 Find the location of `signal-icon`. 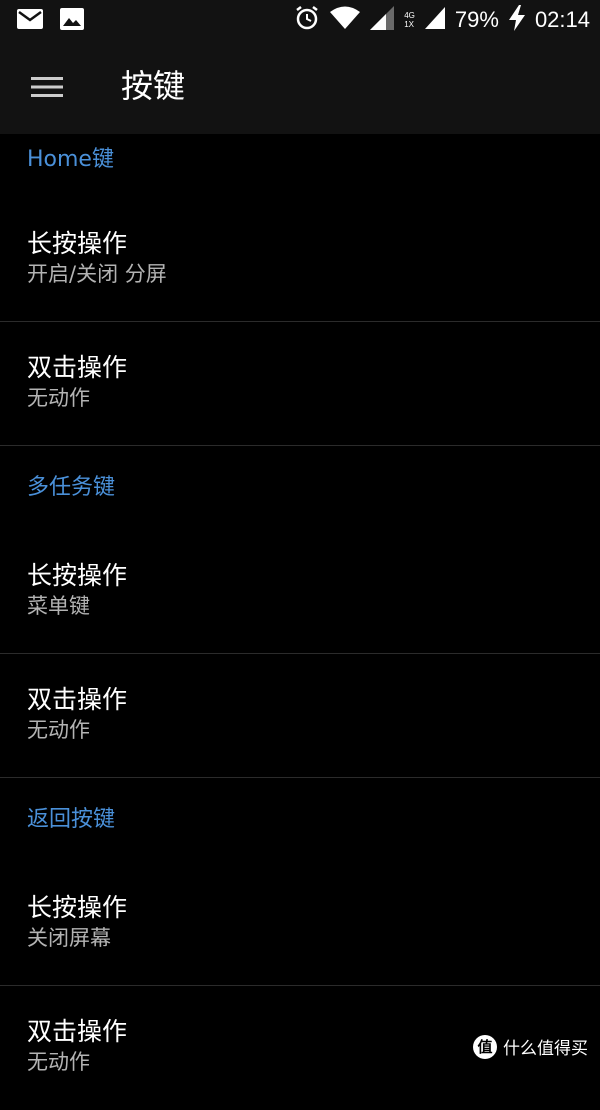

signal-icon is located at coordinates (382, 20).